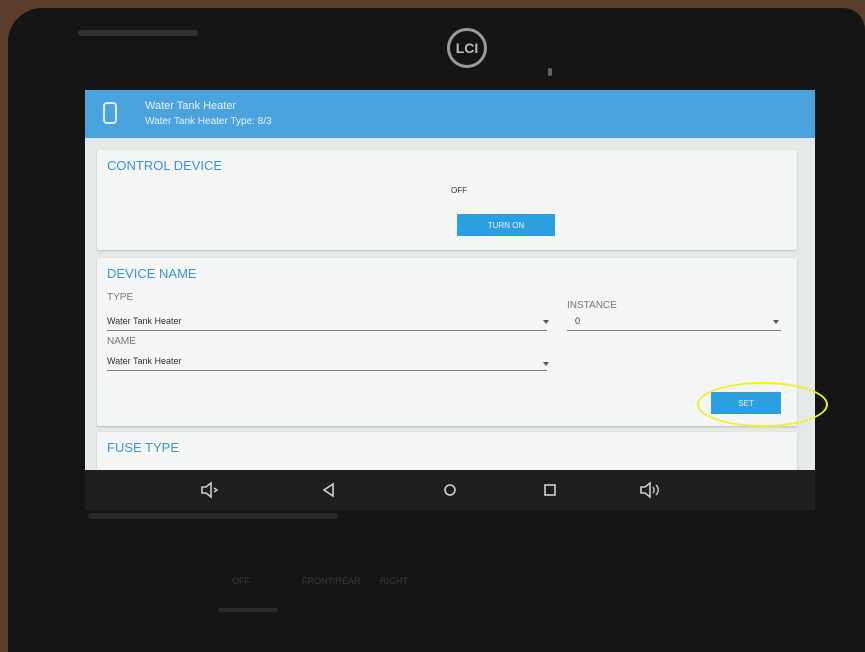 The width and height of the screenshot is (865, 652). Describe the element at coordinates (241, 581) in the screenshot. I see `bezel-label-off: OFF` at that location.